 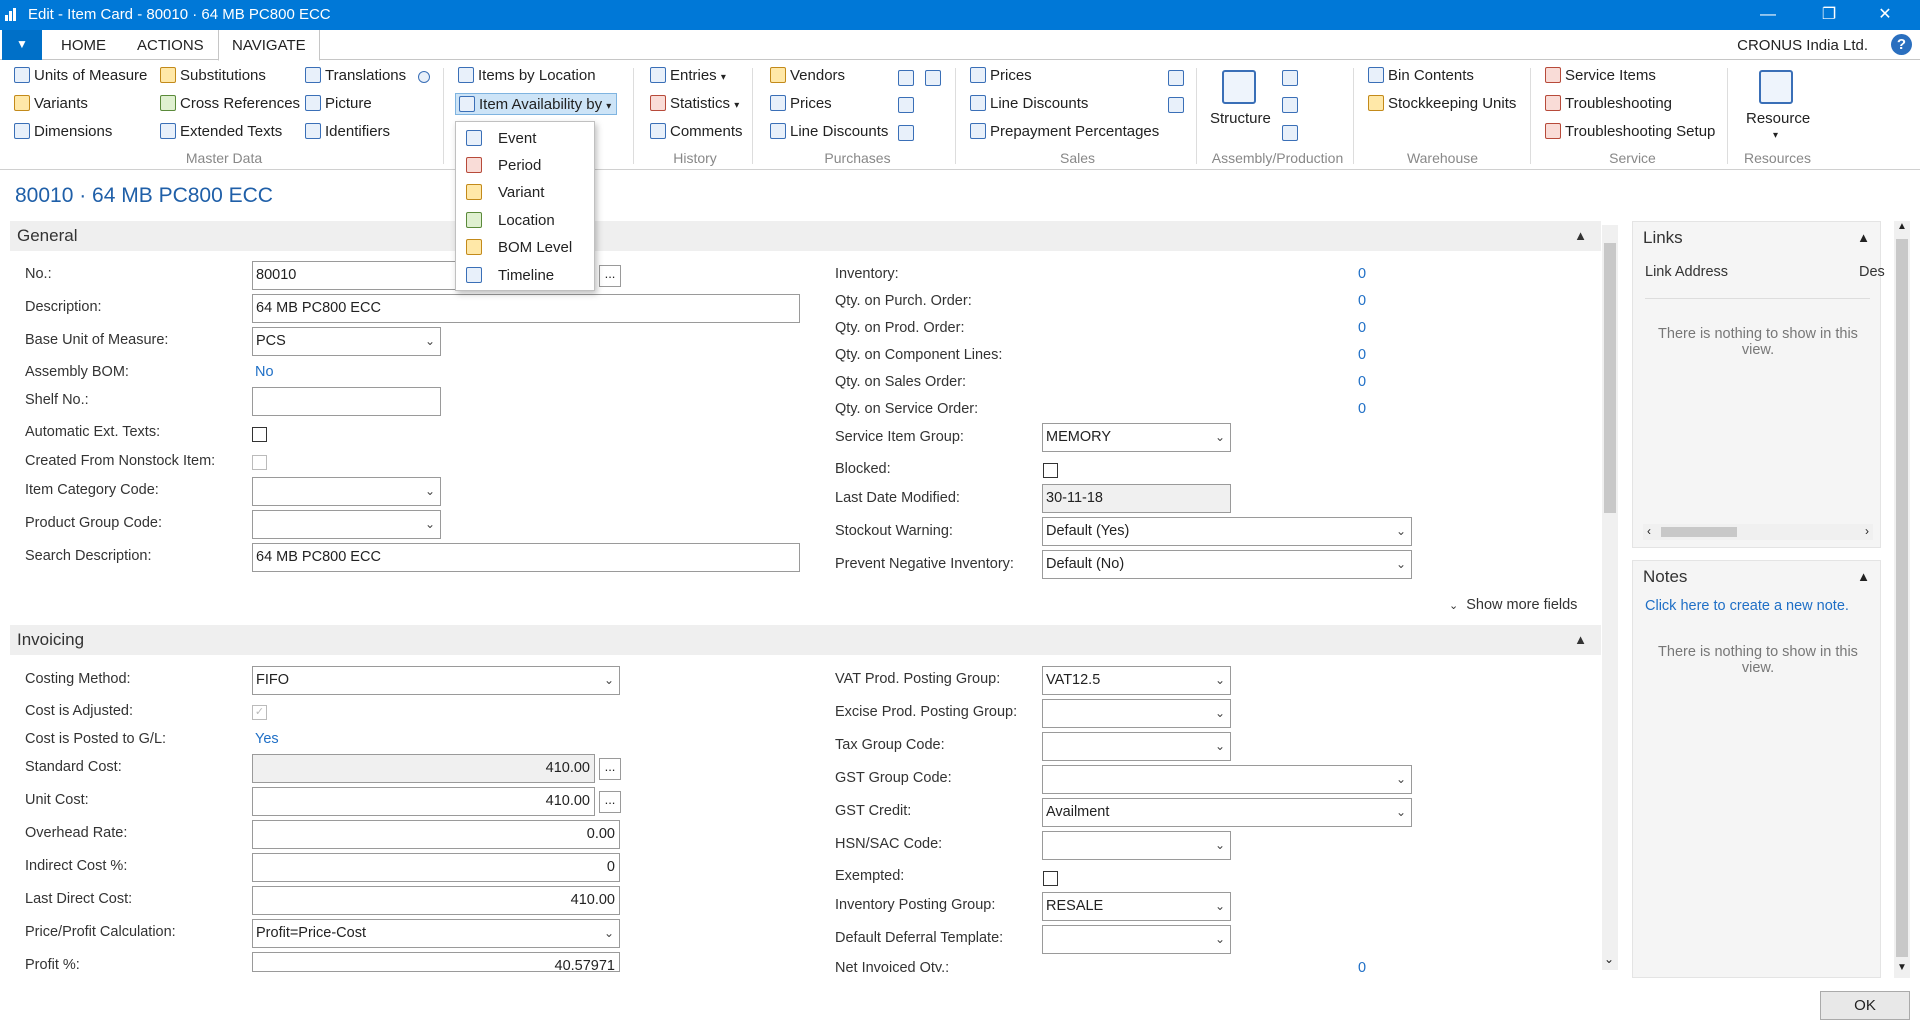 I want to click on resource-button: Resource, so click(x=1778, y=119).